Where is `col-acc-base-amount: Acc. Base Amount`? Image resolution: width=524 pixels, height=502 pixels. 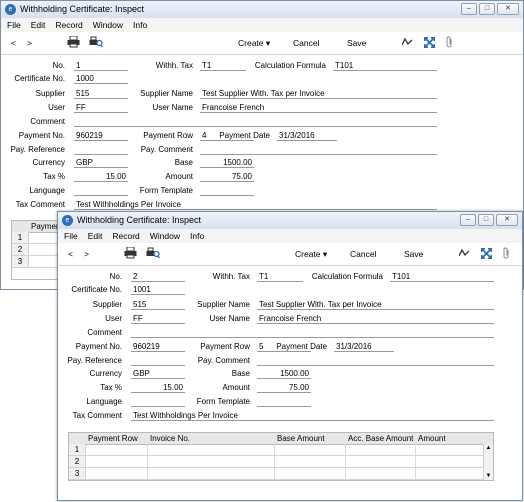
col-acc-base-amount: Acc. Base Amount is located at coordinates (380, 438).